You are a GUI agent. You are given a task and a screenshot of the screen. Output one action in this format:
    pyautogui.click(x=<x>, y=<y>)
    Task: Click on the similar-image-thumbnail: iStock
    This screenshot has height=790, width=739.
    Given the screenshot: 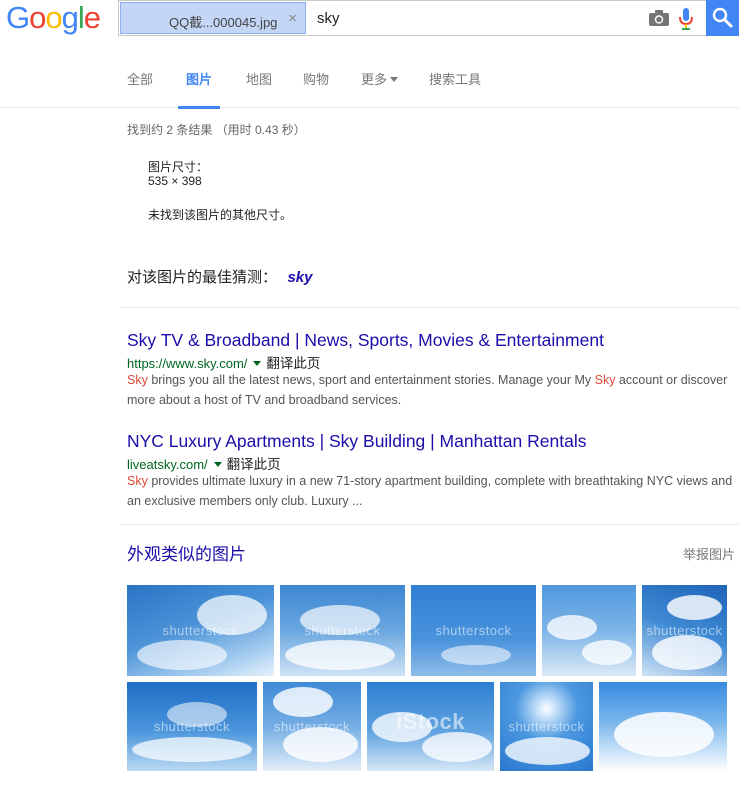 What is the action you would take?
    pyautogui.click(x=430, y=726)
    